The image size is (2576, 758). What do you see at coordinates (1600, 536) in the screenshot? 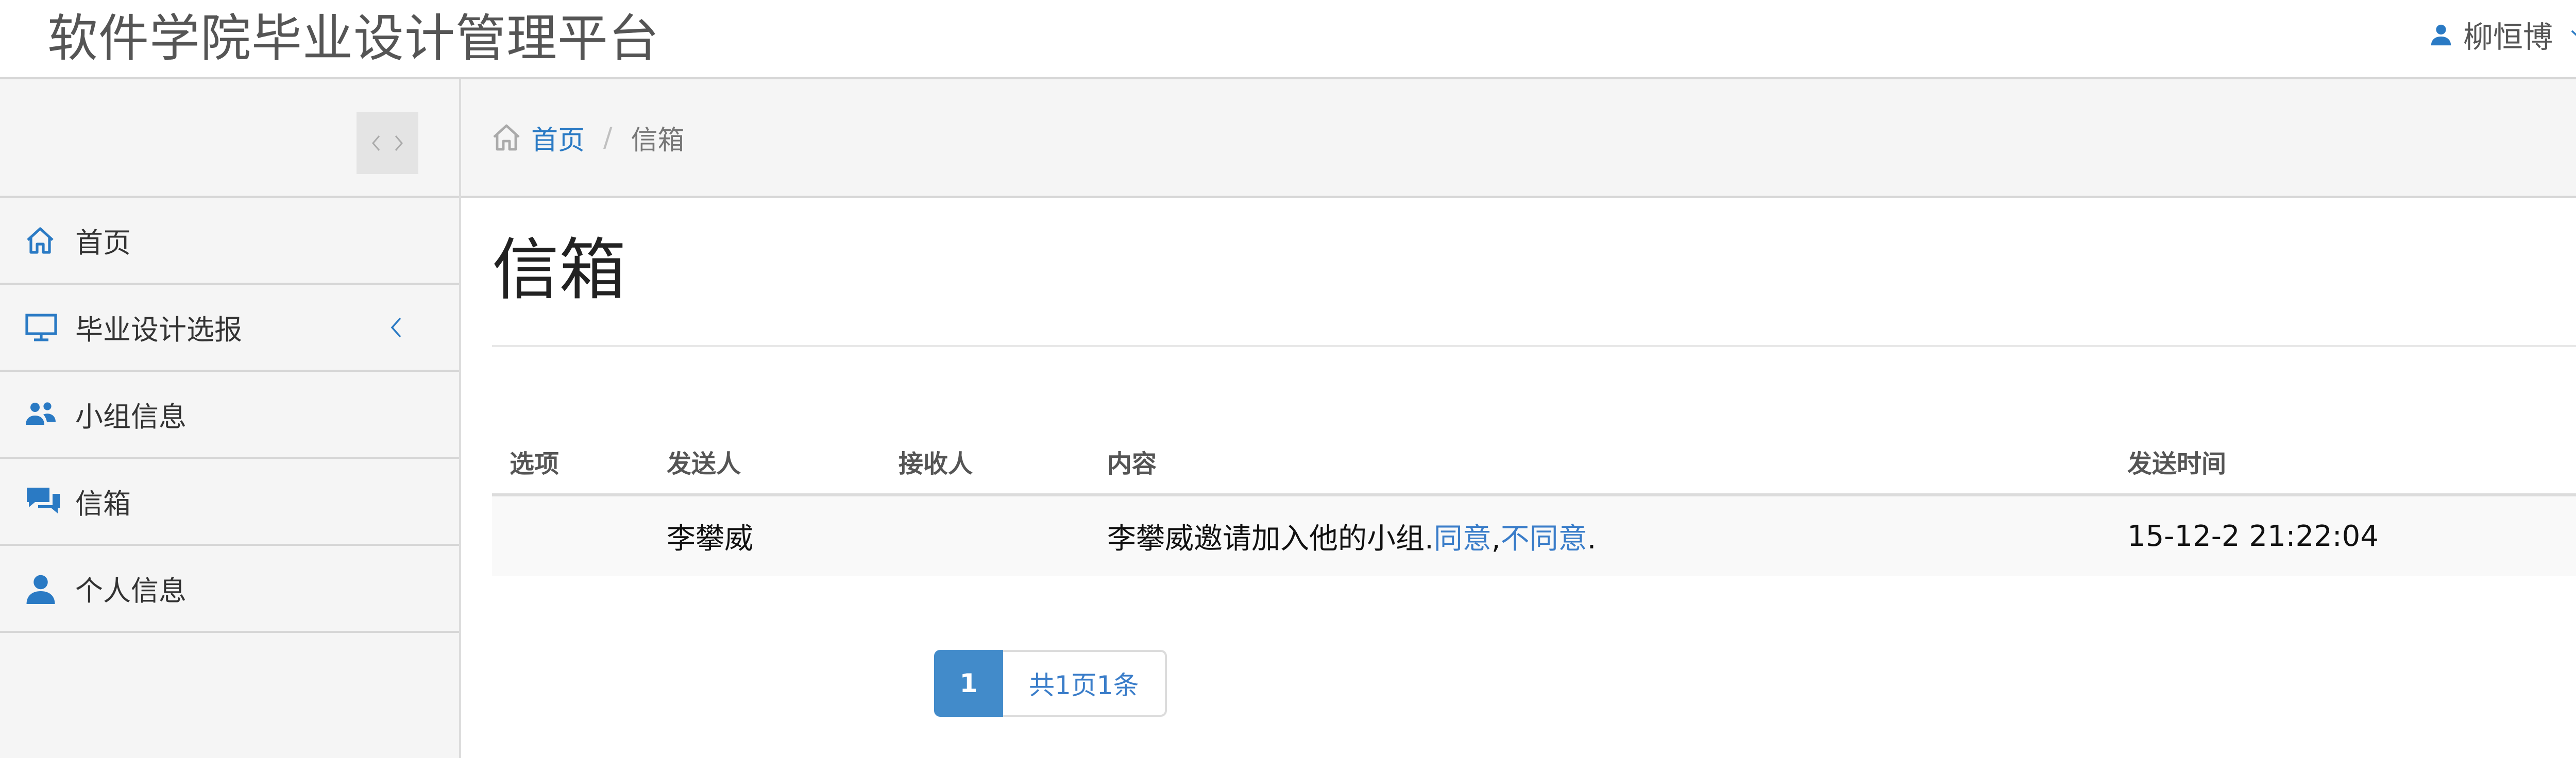
I see `cell-content: 李攀威邀请加入他的小组.同意,不同意.` at bounding box center [1600, 536].